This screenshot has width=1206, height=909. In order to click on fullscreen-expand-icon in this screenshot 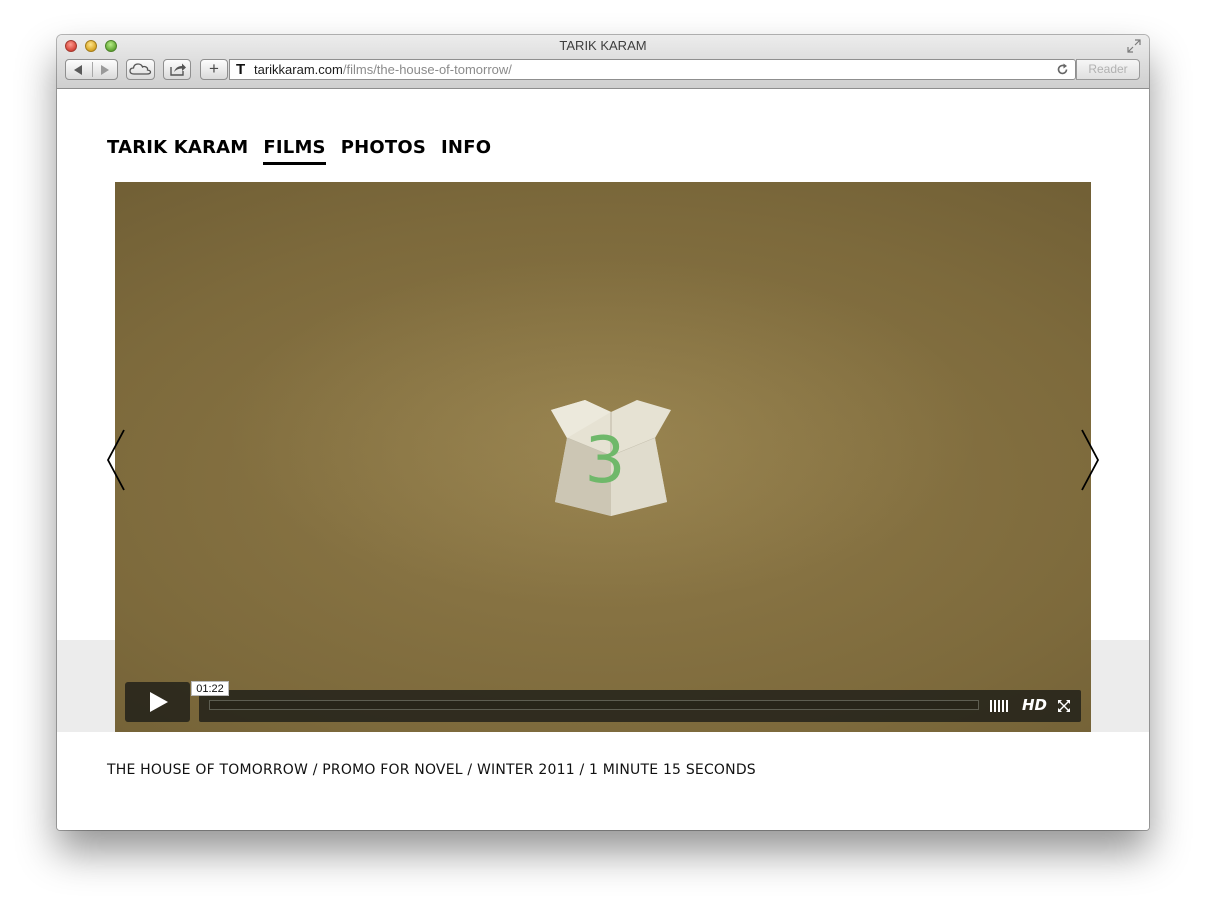, I will do `click(1064, 706)`.